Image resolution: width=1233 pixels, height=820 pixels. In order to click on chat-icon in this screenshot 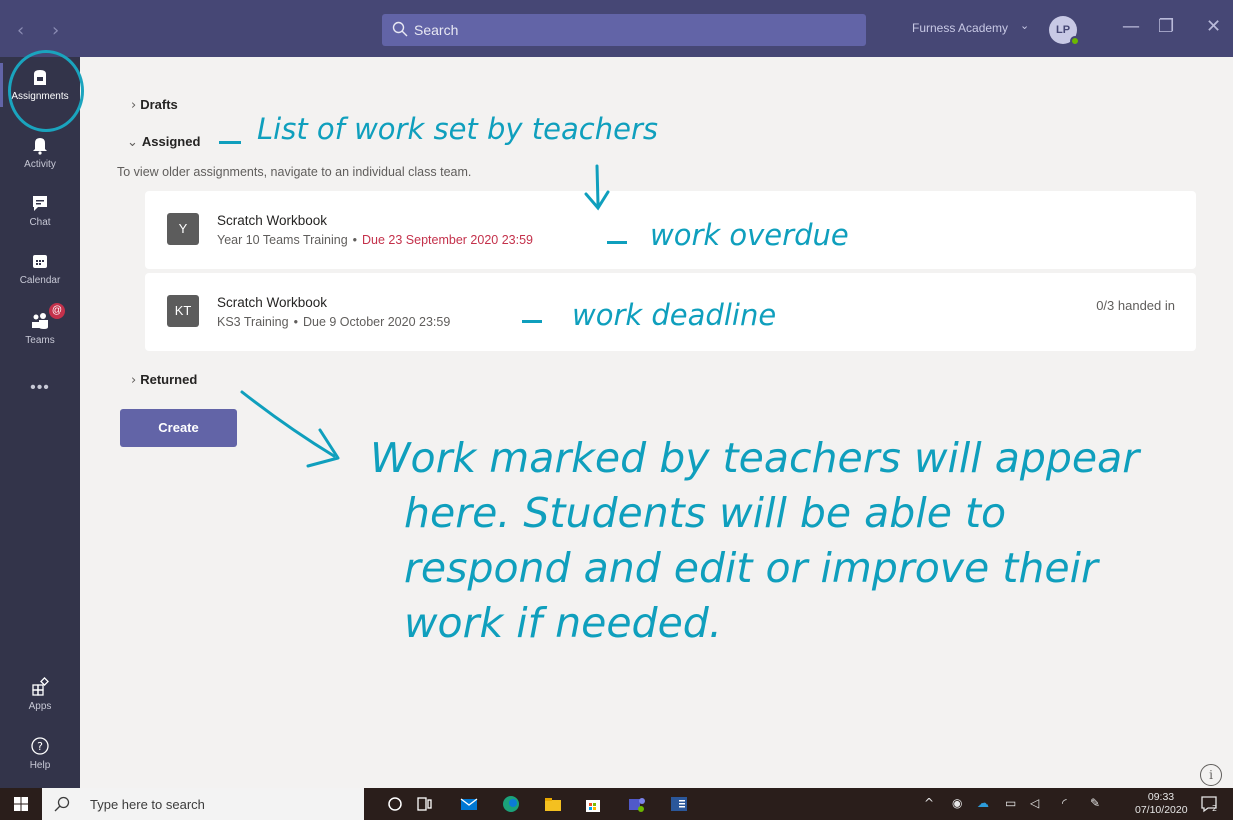, I will do `click(40, 203)`.